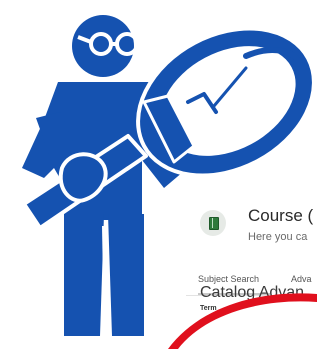 This screenshot has height=349, width=320. I want to click on head, so click(103, 46).